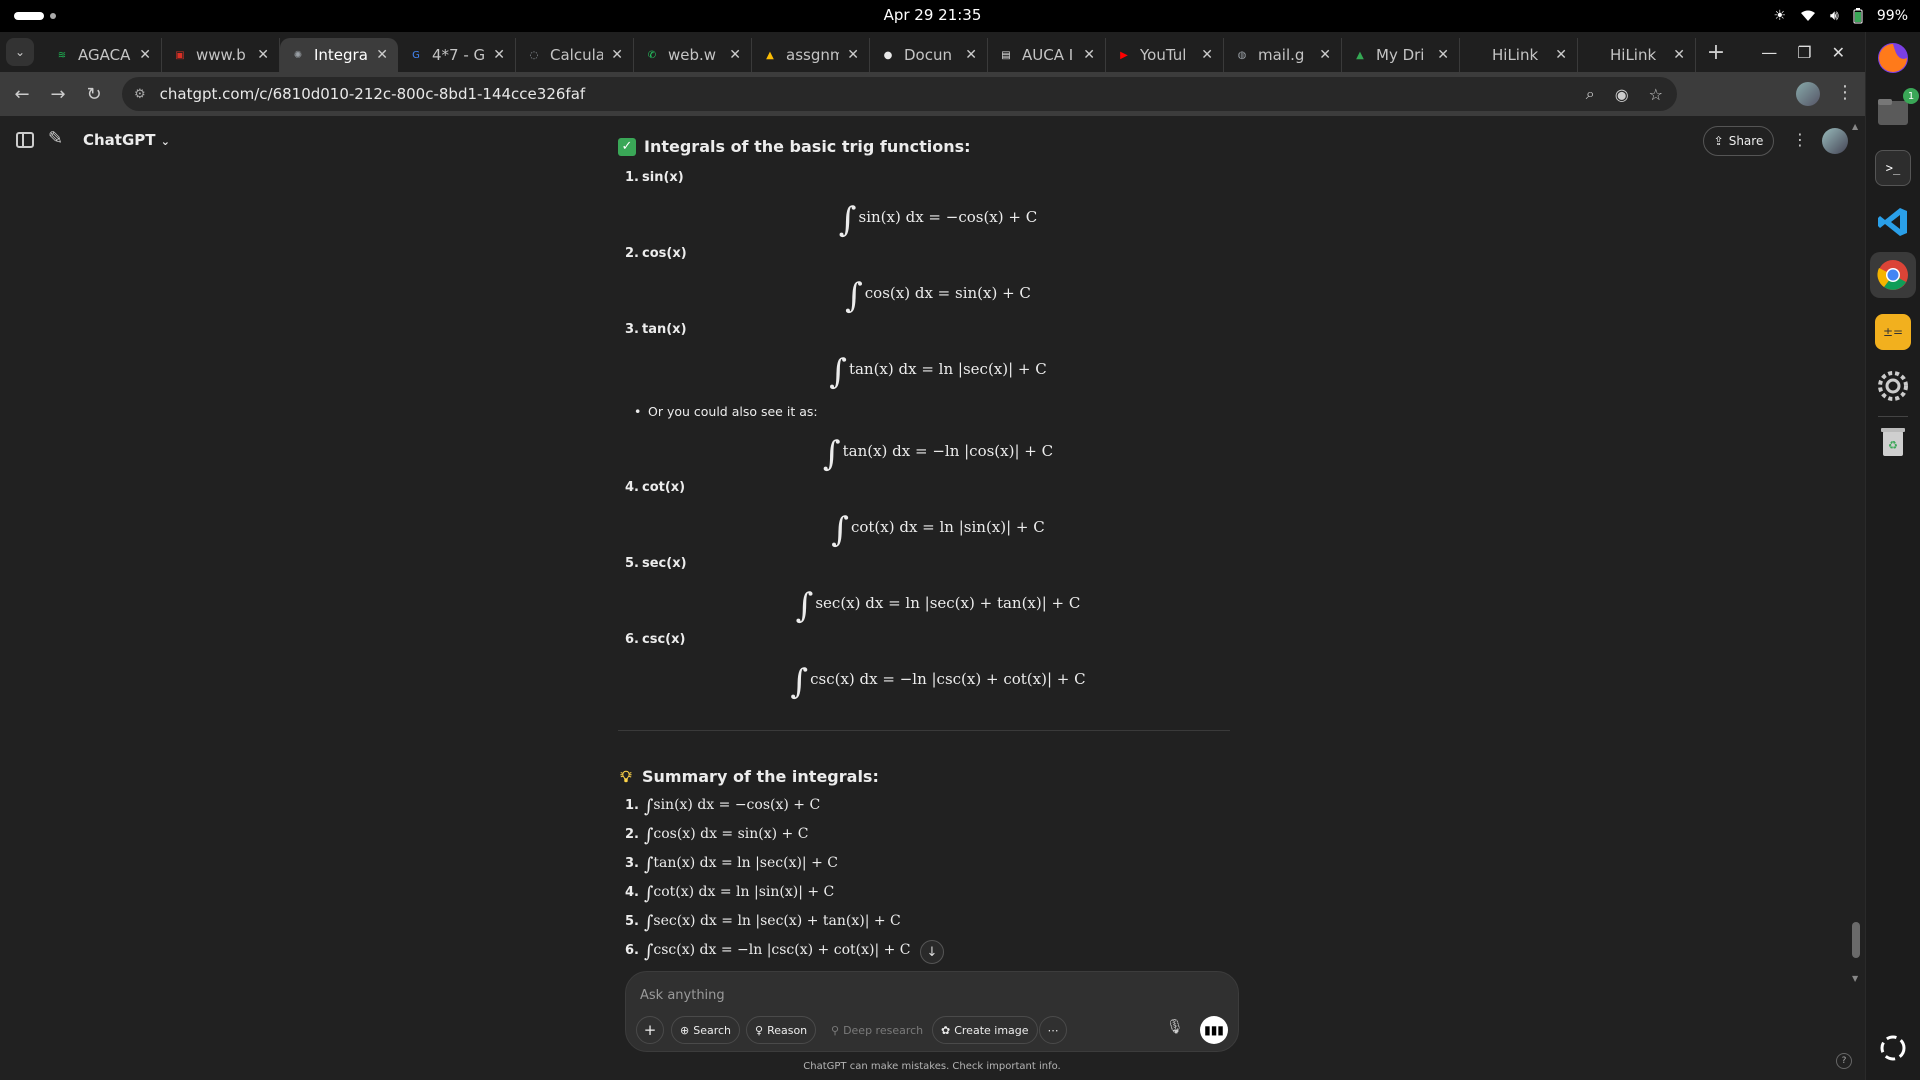 The image size is (1920, 1080). Describe the element at coordinates (62, 55) in the screenshot. I see `spotify-icon: ≋` at that location.